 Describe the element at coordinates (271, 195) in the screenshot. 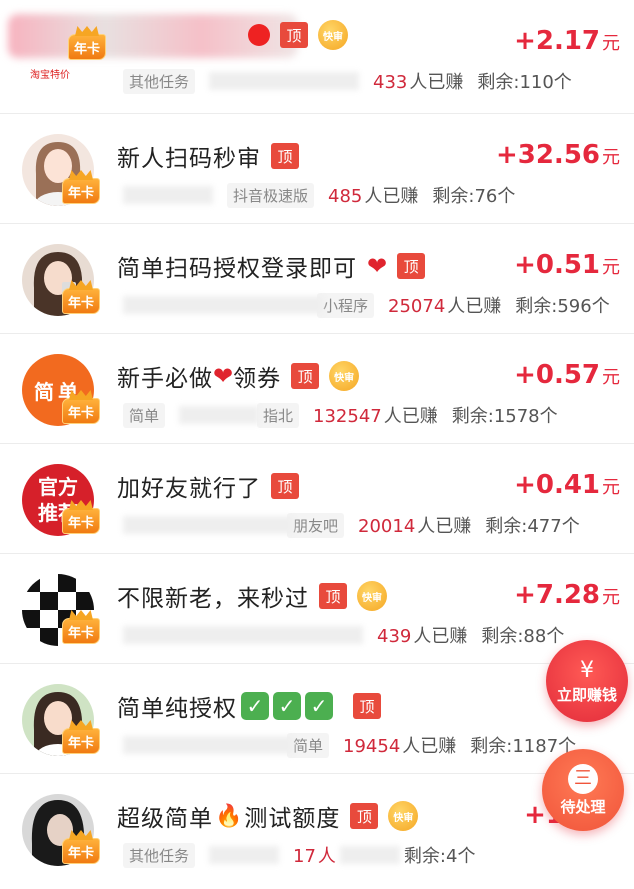

I see `task-category: 抖音极速版` at that location.